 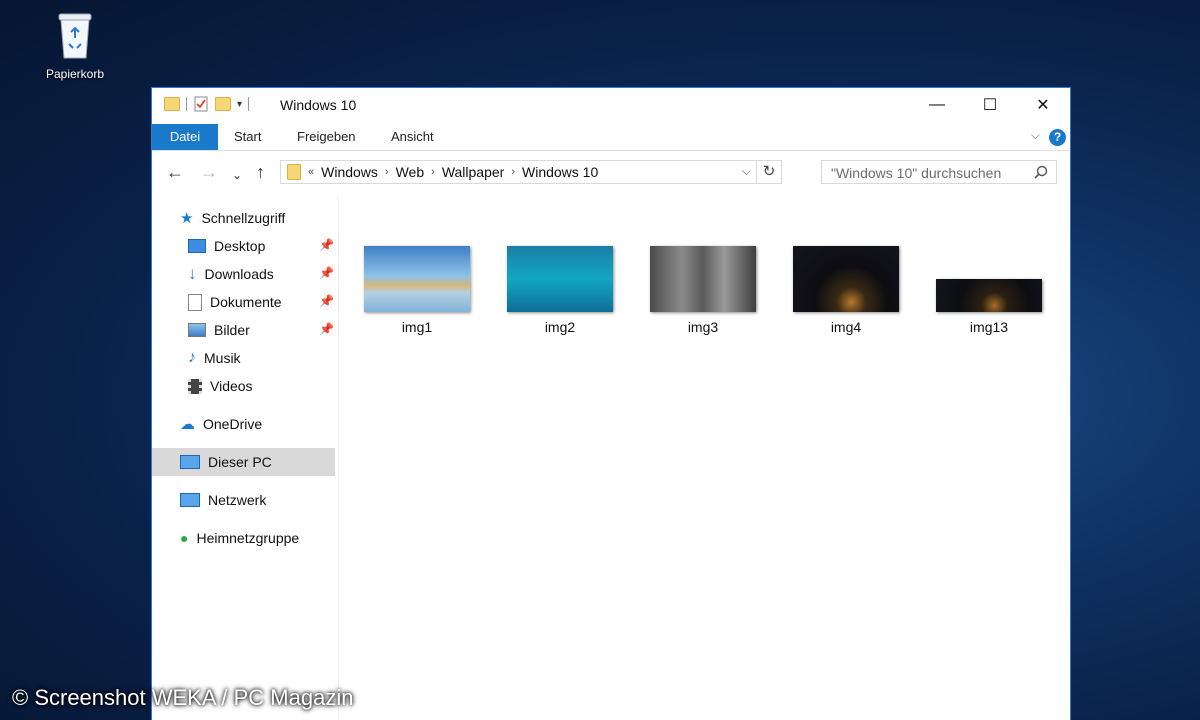 What do you see at coordinates (237, 175) in the screenshot?
I see `recent-locations-icon: ⌄` at bounding box center [237, 175].